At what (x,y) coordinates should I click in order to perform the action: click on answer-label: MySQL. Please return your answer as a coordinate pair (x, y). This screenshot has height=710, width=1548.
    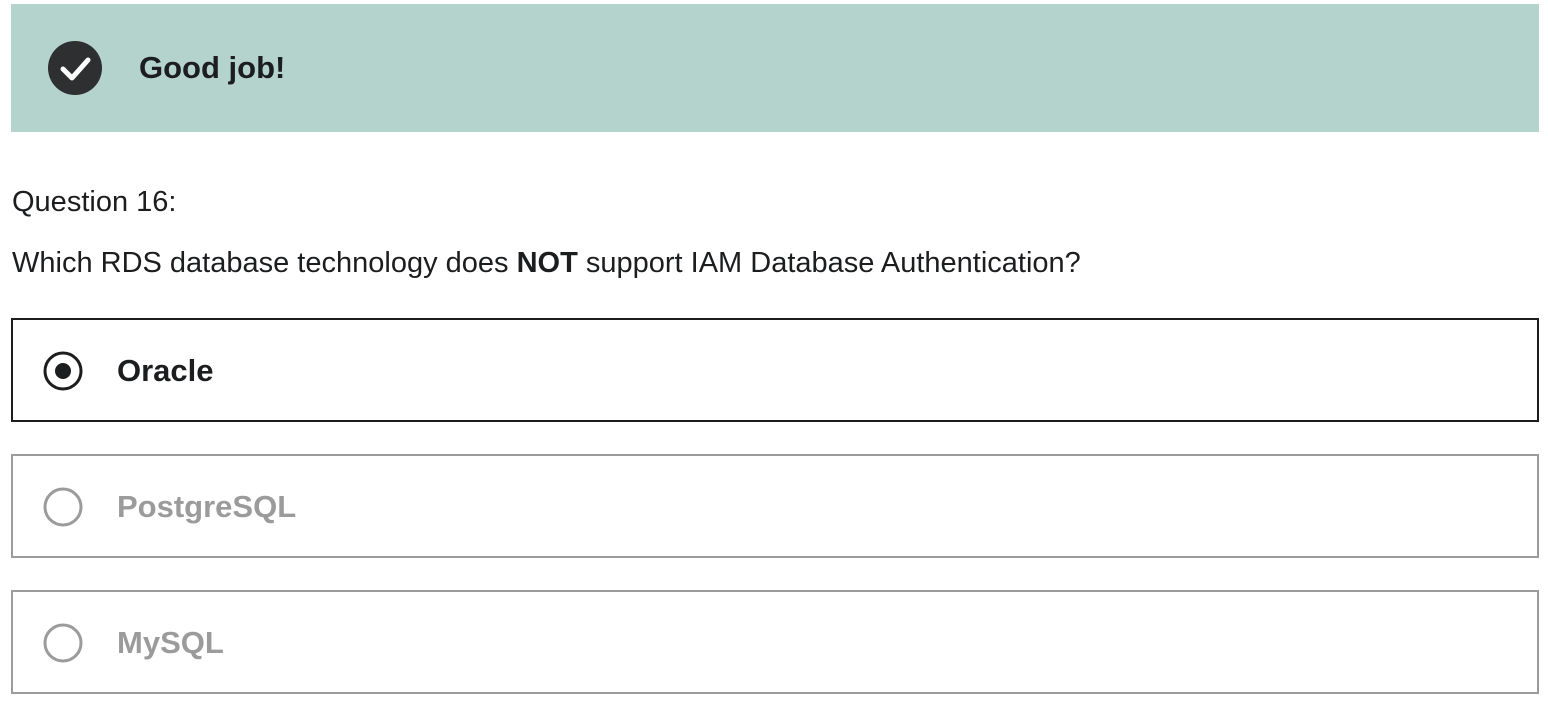
    Looking at the image, I should click on (170, 642).